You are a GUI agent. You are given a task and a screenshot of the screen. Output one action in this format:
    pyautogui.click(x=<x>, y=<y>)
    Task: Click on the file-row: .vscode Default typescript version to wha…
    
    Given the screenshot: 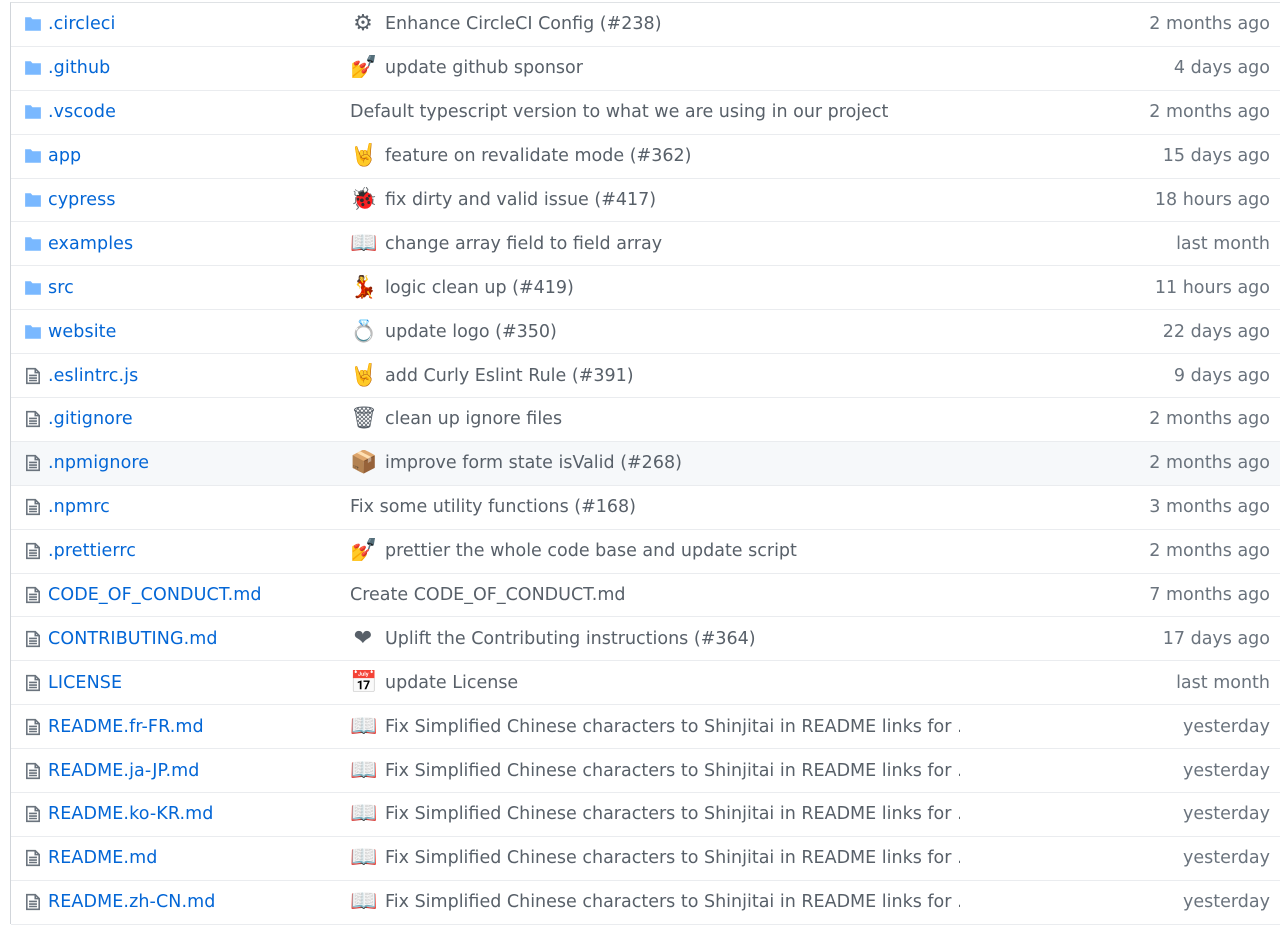 What is the action you would take?
    pyautogui.click(x=645, y=113)
    